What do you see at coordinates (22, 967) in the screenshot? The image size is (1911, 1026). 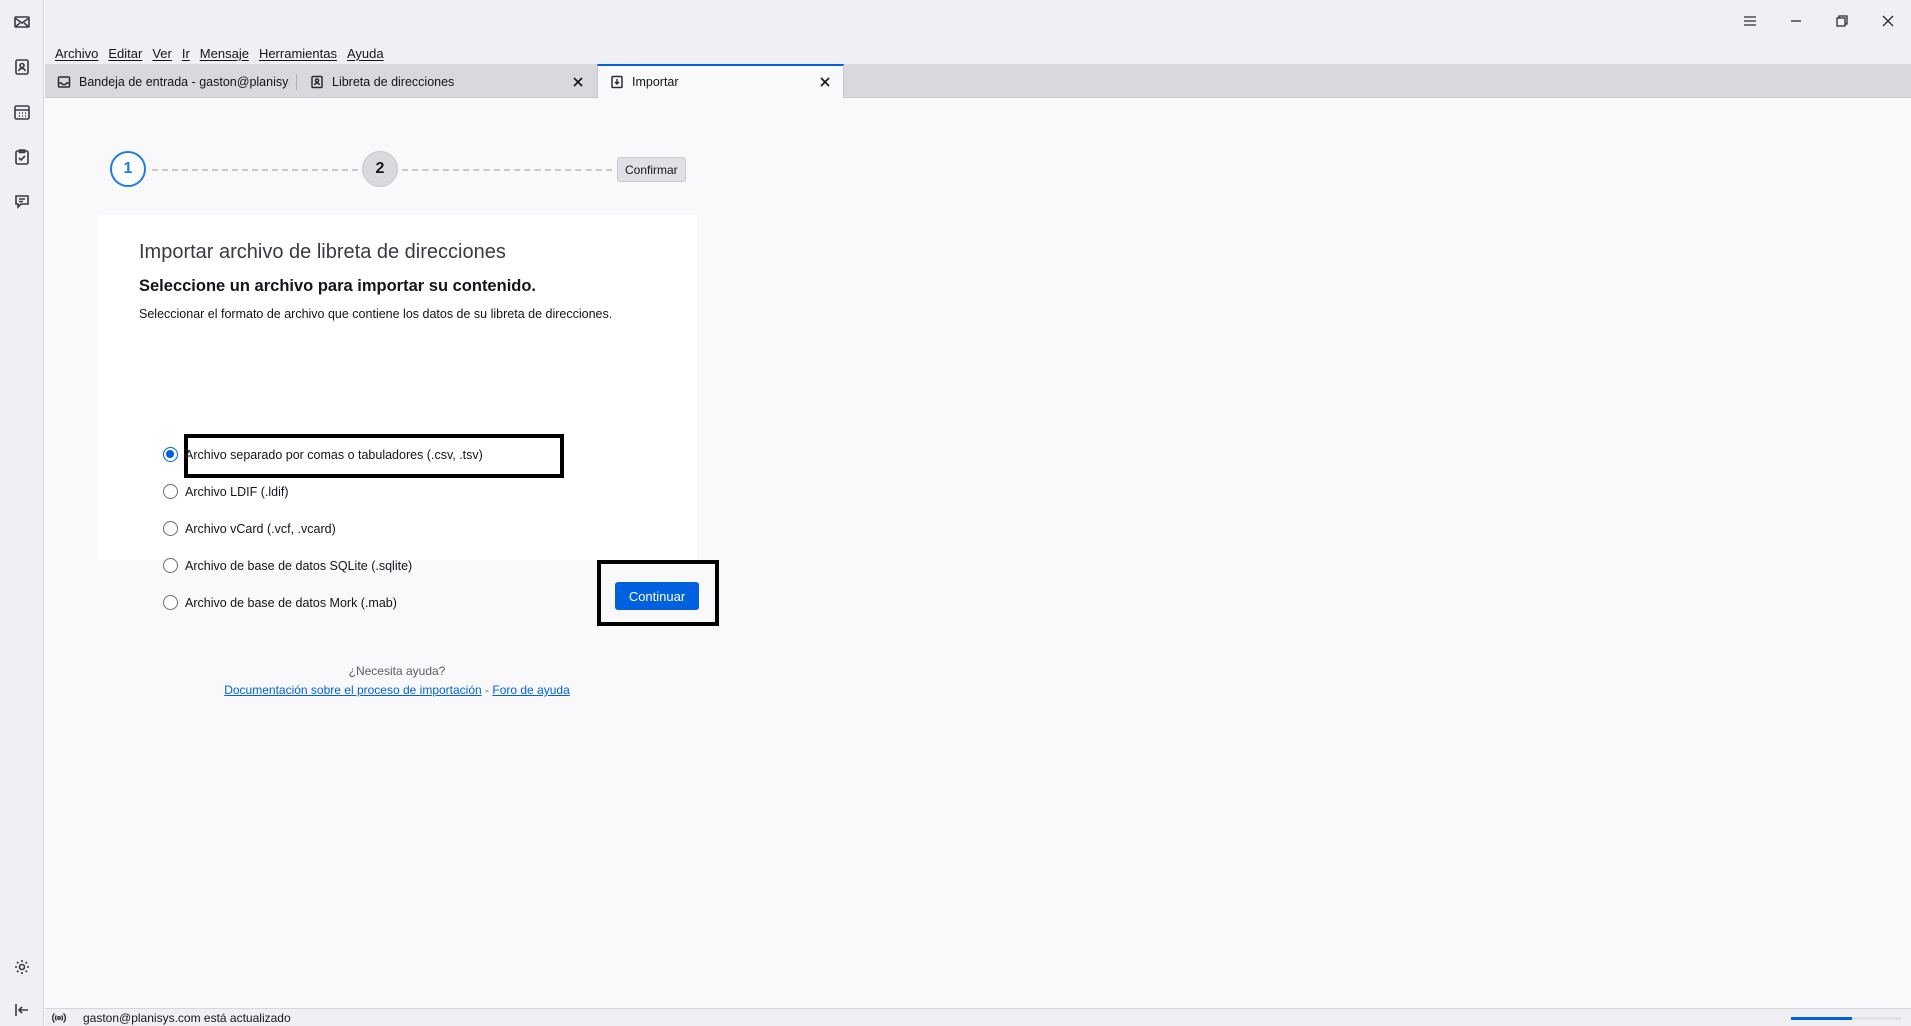 I see `settings-gear-icon` at bounding box center [22, 967].